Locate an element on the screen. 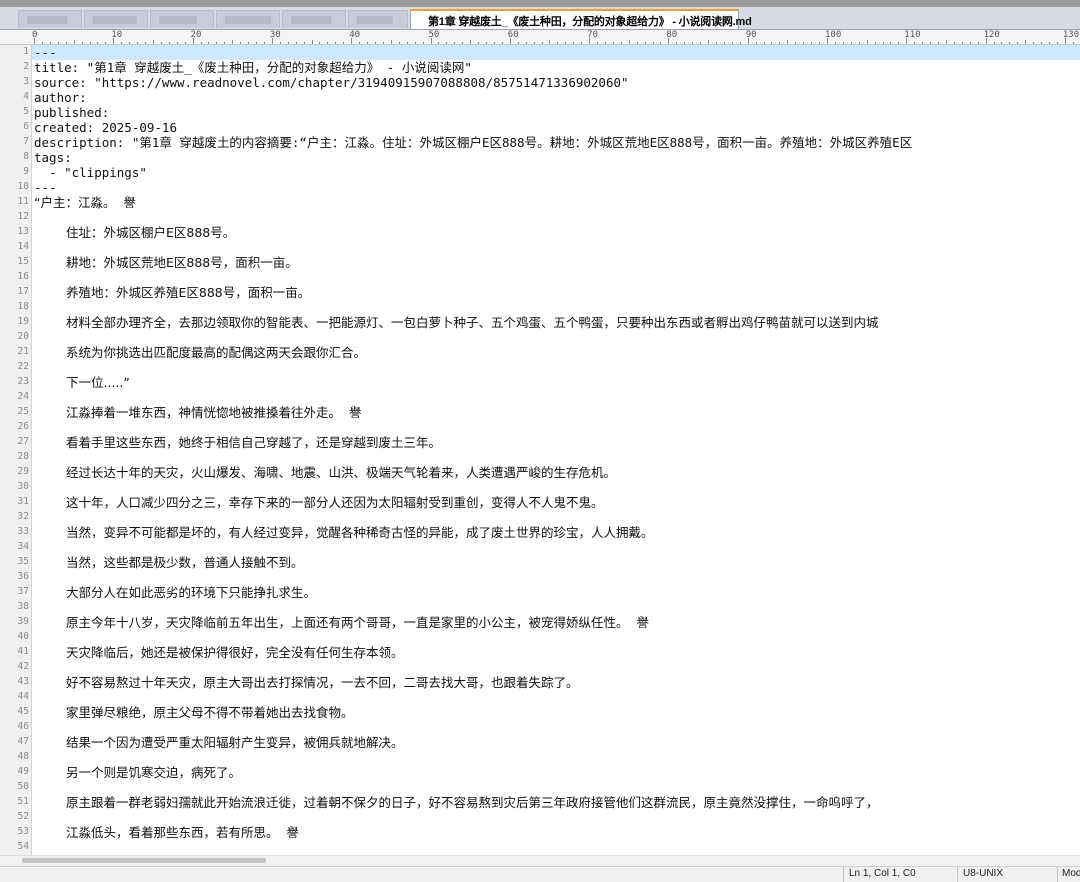 This screenshot has width=1080, height=882. text-line: 住址：外城区棚户E区888号。 is located at coordinates (150, 232).